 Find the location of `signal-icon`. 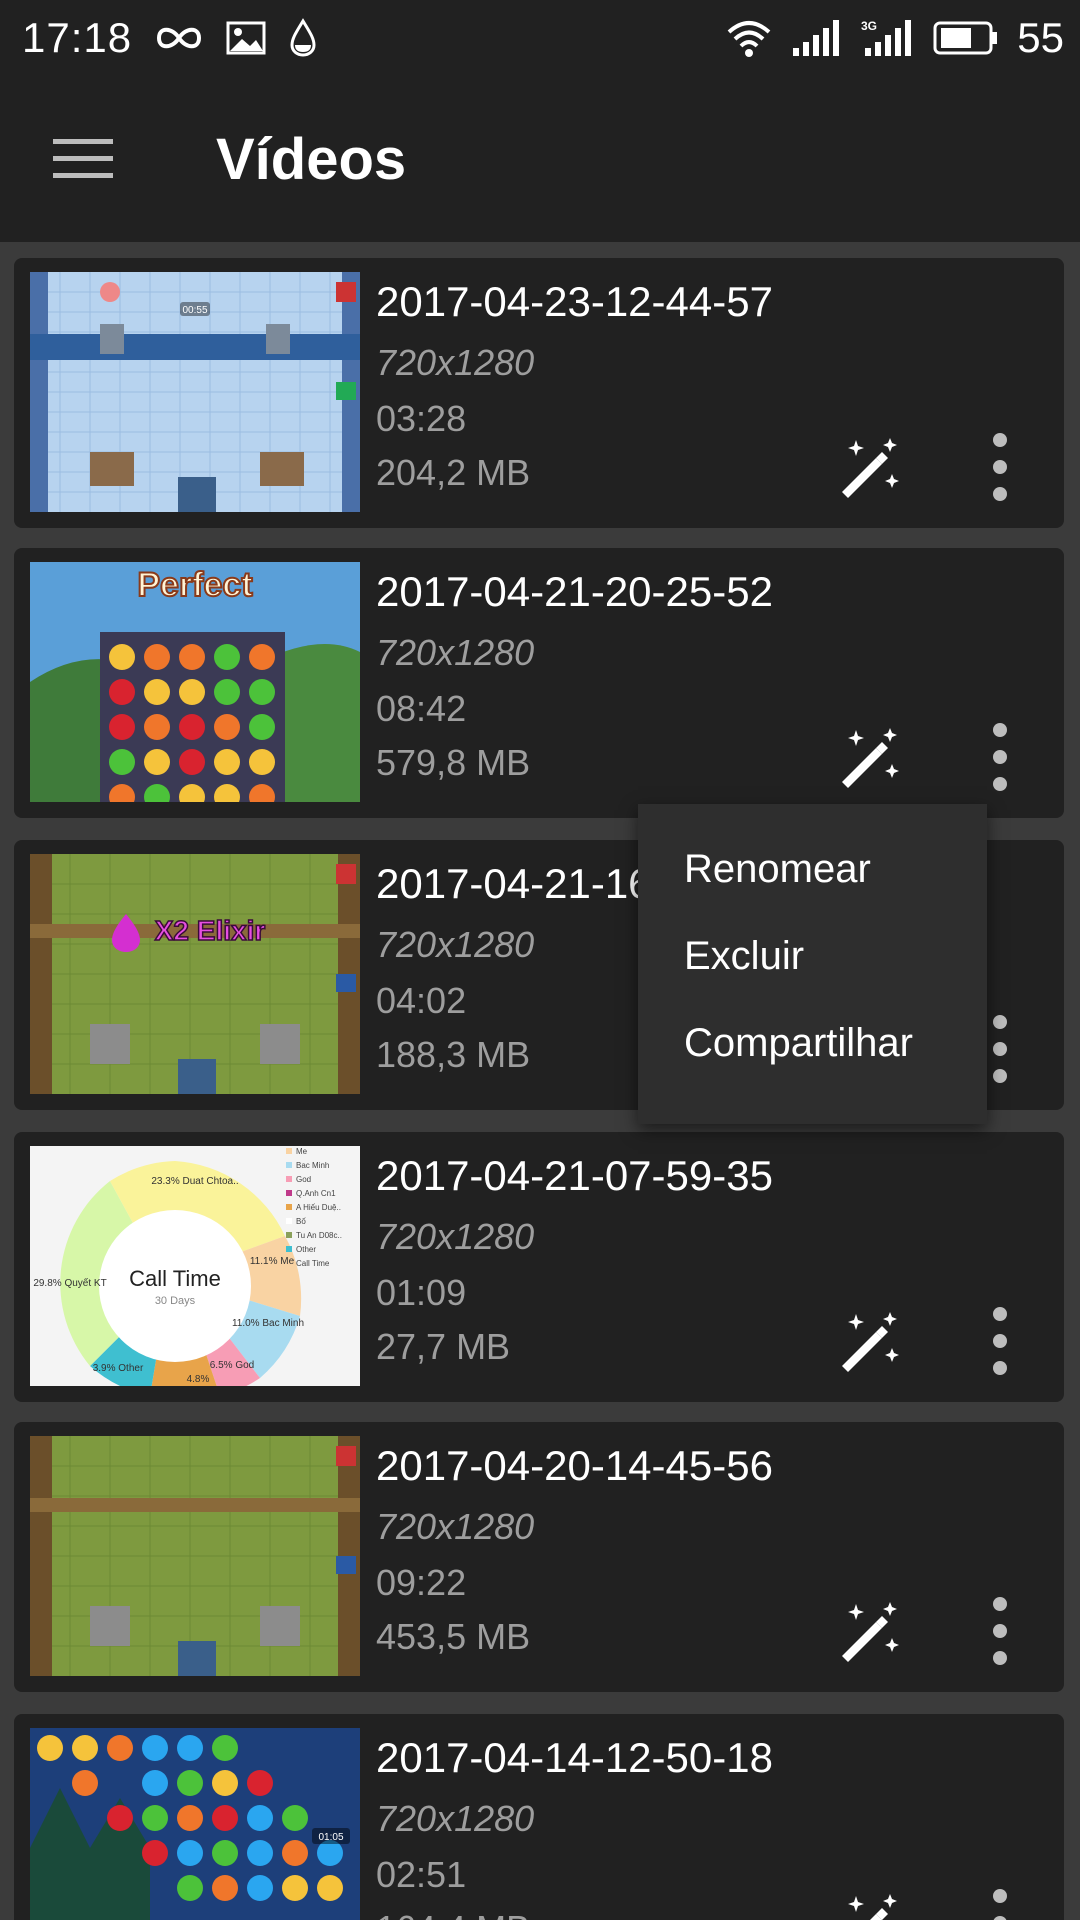

signal-icon is located at coordinates (816, 38).